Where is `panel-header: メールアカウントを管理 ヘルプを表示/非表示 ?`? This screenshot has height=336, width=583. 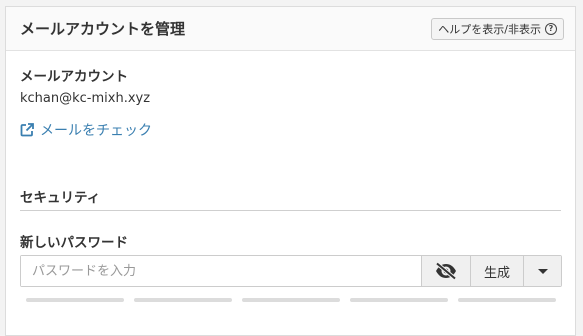 panel-header: メールアカウントを管理 ヘルプを表示/非表示 ? is located at coordinates (290, 29).